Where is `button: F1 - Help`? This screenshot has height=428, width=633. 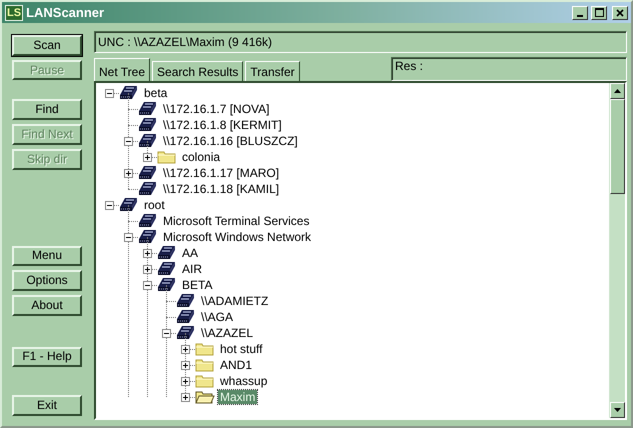
button: F1 - Help is located at coordinates (47, 357).